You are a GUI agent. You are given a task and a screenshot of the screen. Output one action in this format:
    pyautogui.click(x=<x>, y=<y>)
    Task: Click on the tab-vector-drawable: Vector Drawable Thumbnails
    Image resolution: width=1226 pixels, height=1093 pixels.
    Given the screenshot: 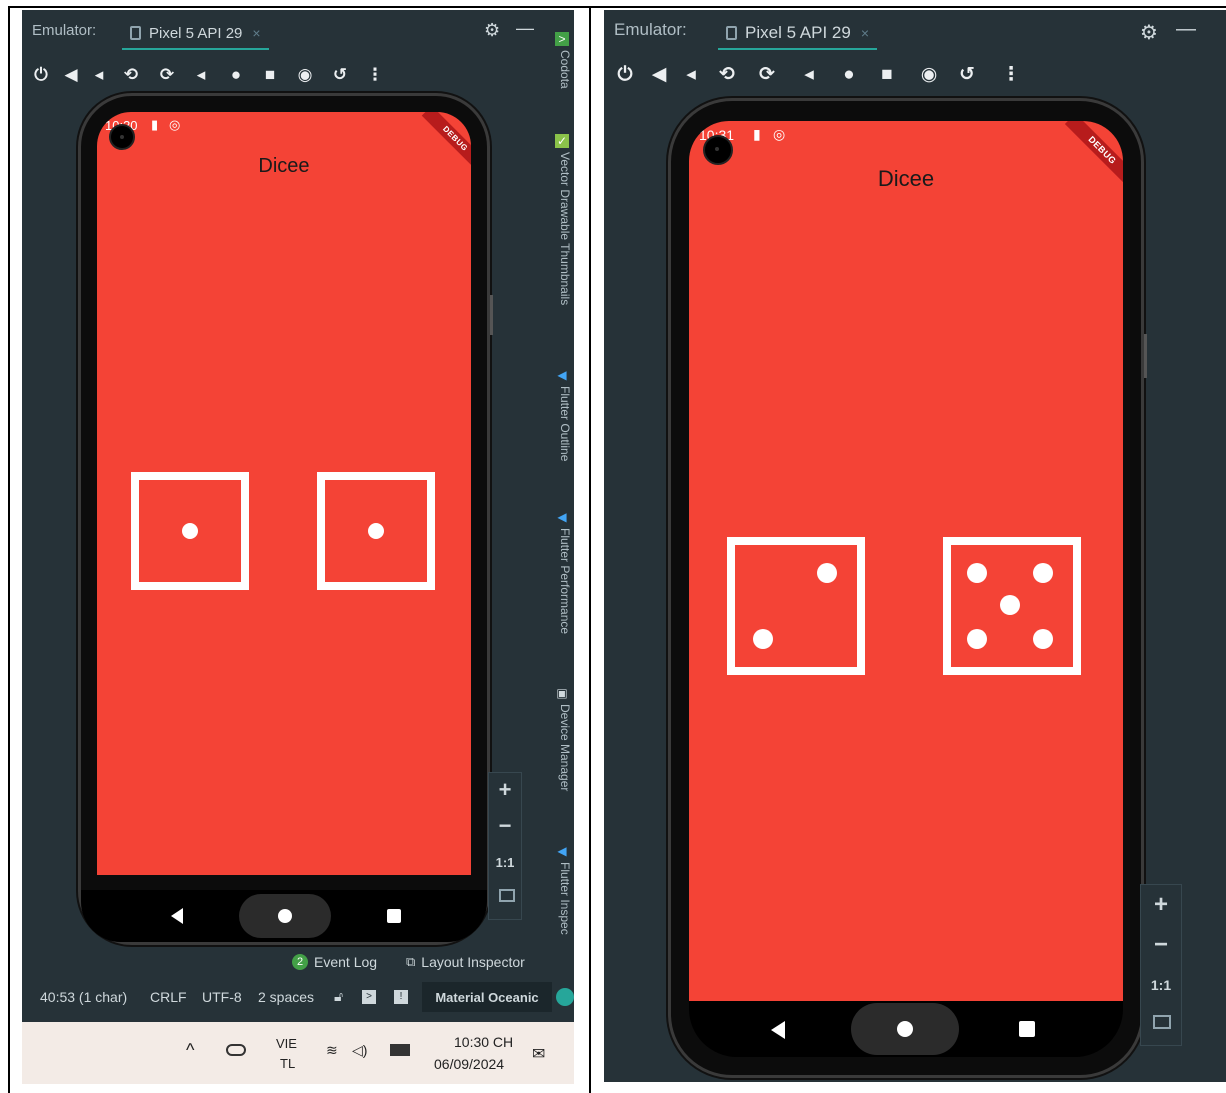 What is the action you would take?
    pyautogui.click(x=562, y=228)
    